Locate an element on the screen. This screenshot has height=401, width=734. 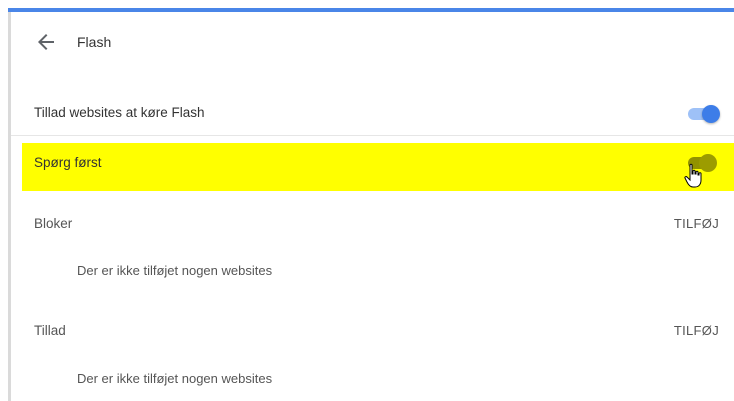
ask-first-row: Spørg først is located at coordinates (378, 167).